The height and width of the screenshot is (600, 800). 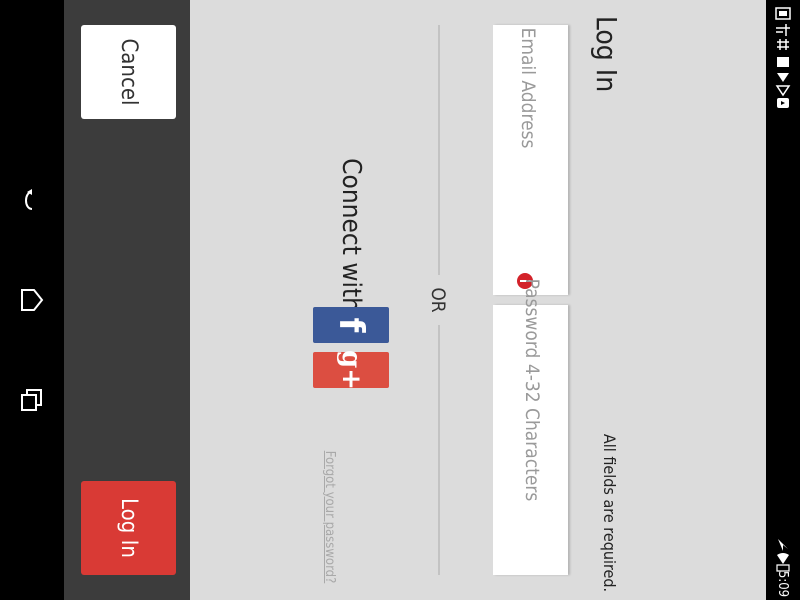 What do you see at coordinates (528, 88) in the screenshot?
I see `email-placeholder: Email Address` at bounding box center [528, 88].